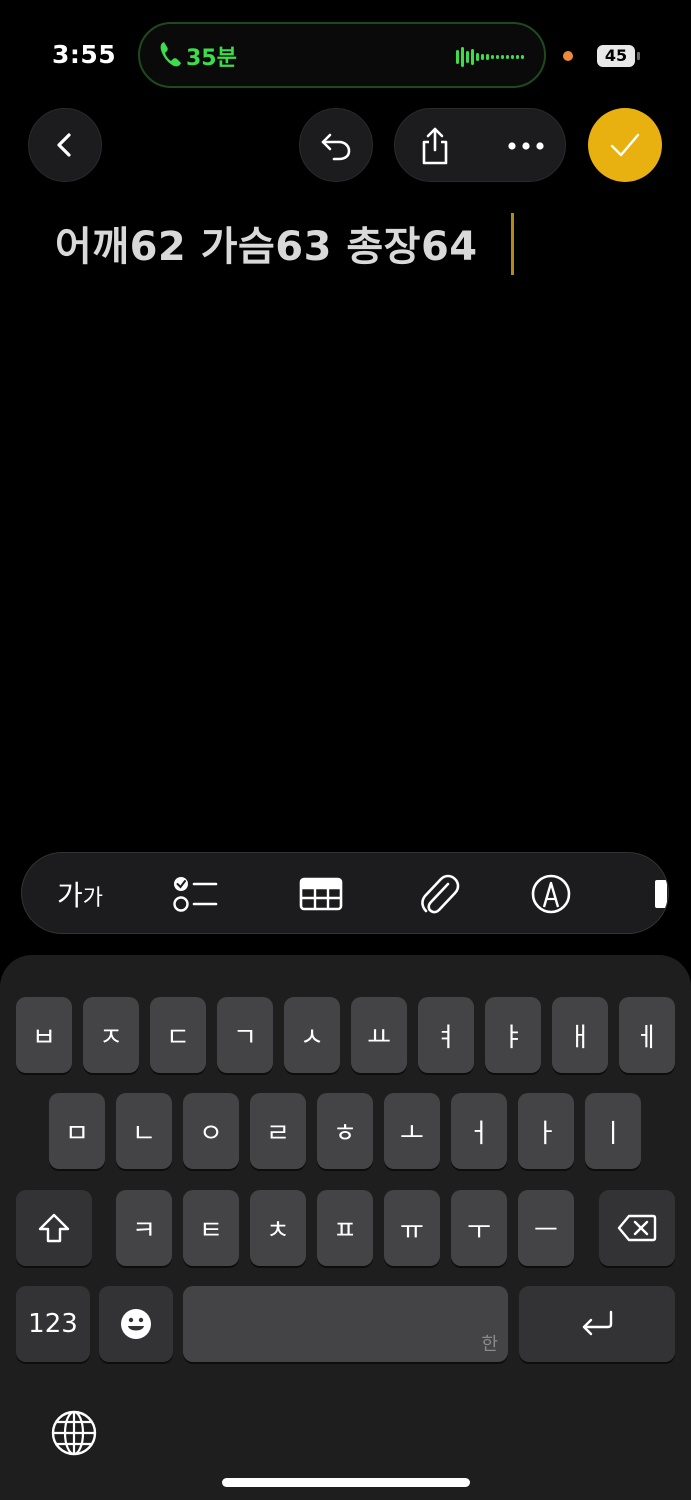 Image resolution: width=691 pixels, height=1500 pixels. I want to click on markup-button, so click(551, 893).